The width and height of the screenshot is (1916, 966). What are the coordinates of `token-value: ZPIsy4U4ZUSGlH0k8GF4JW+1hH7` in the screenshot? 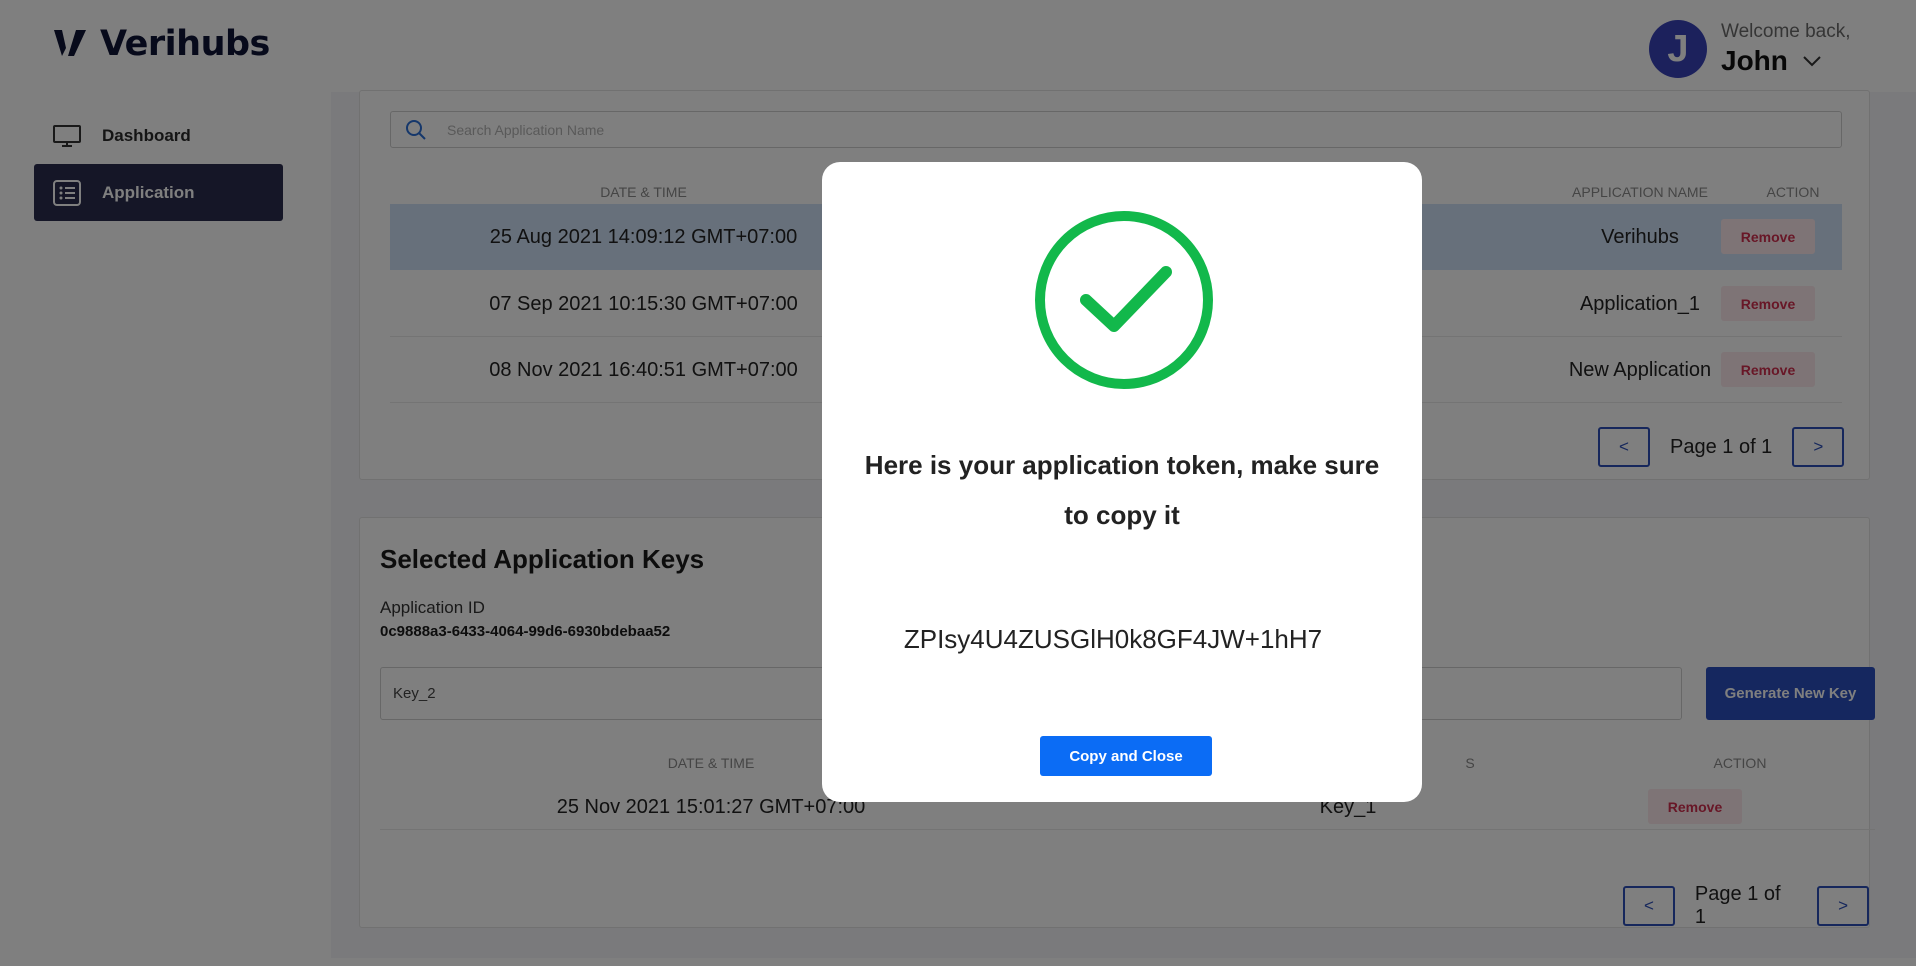 It's located at (1113, 639).